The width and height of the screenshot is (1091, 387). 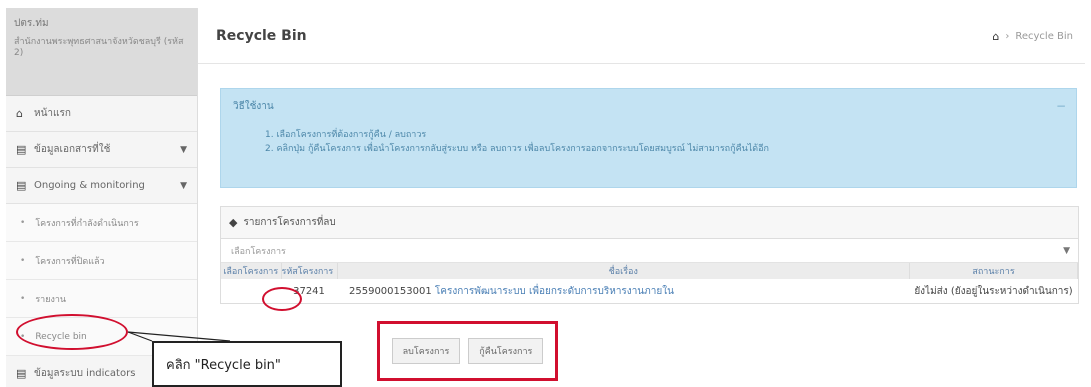 I want to click on panel-header: ◆ รายการโครงการที่ลบ, so click(x=649, y=223).